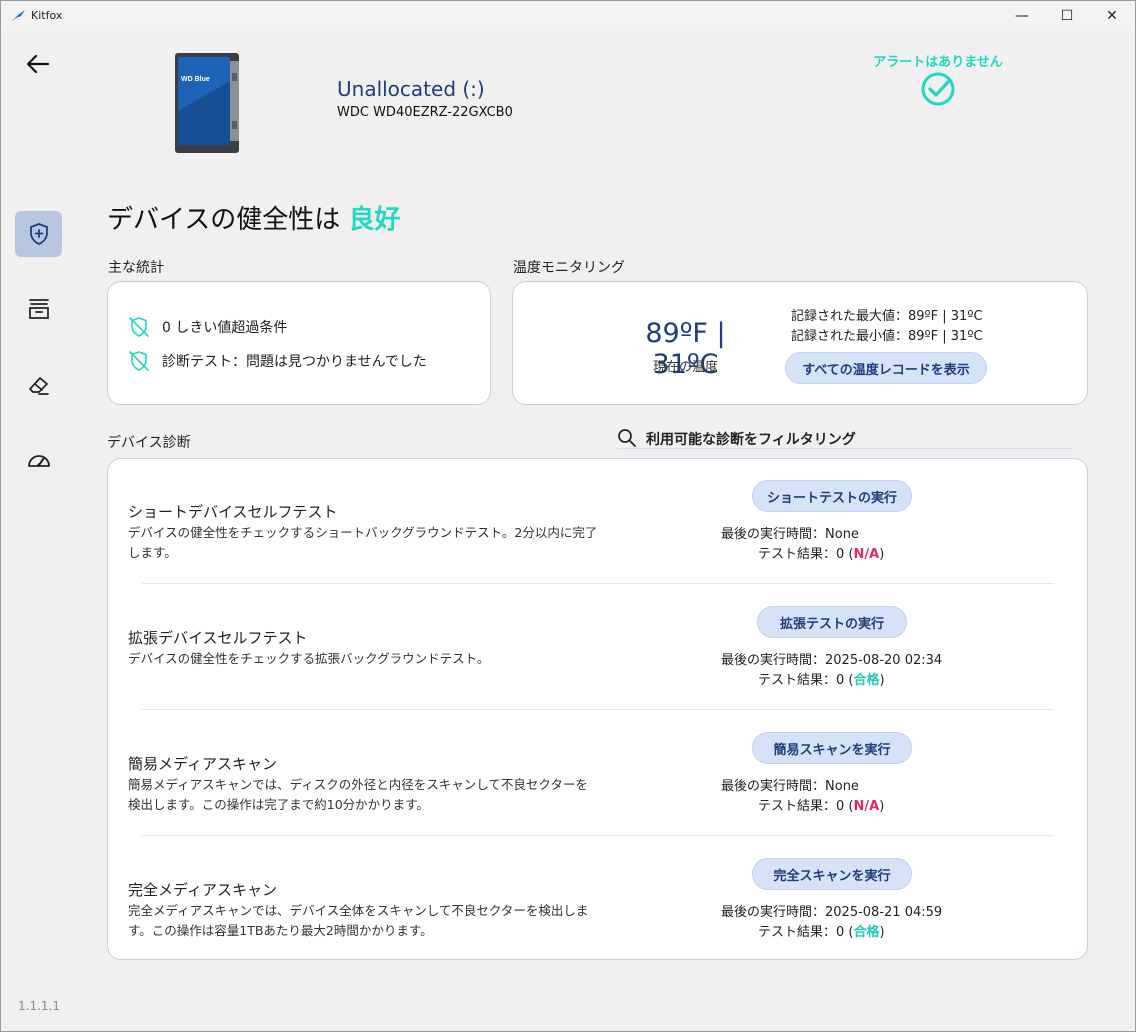 This screenshot has width=1136, height=1032. Describe the element at coordinates (832, 748) in the screenshot. I see `run-quick-scan-button: 簡易スキャンを実行` at that location.